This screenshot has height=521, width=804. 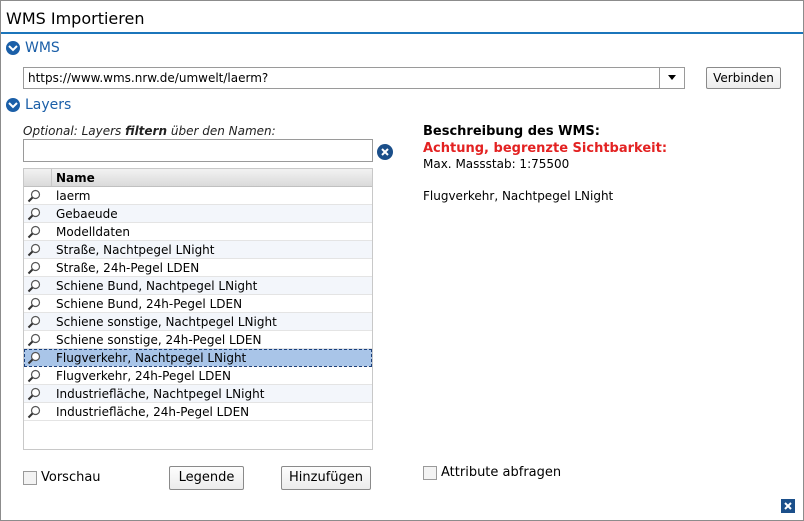 I want to click on selected-layer-description: Flugverkehr, Nachtpegel LNight, so click(x=518, y=196).